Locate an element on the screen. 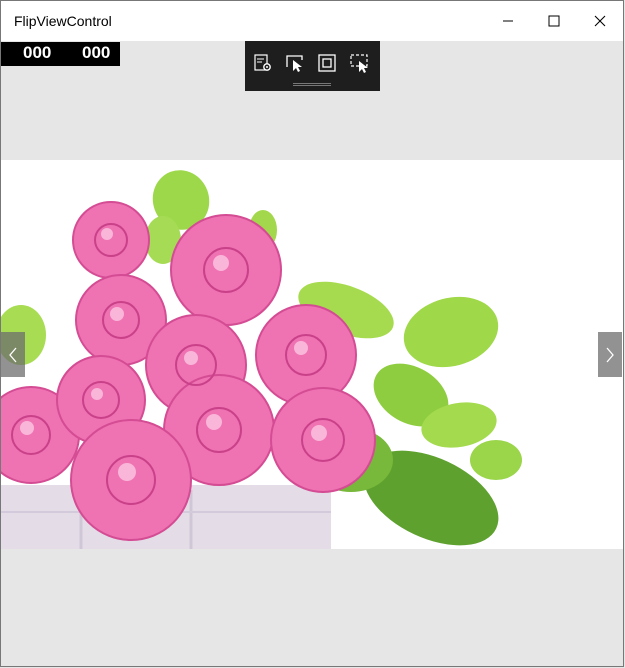 The width and height of the screenshot is (625, 668). close-button is located at coordinates (600, 21).